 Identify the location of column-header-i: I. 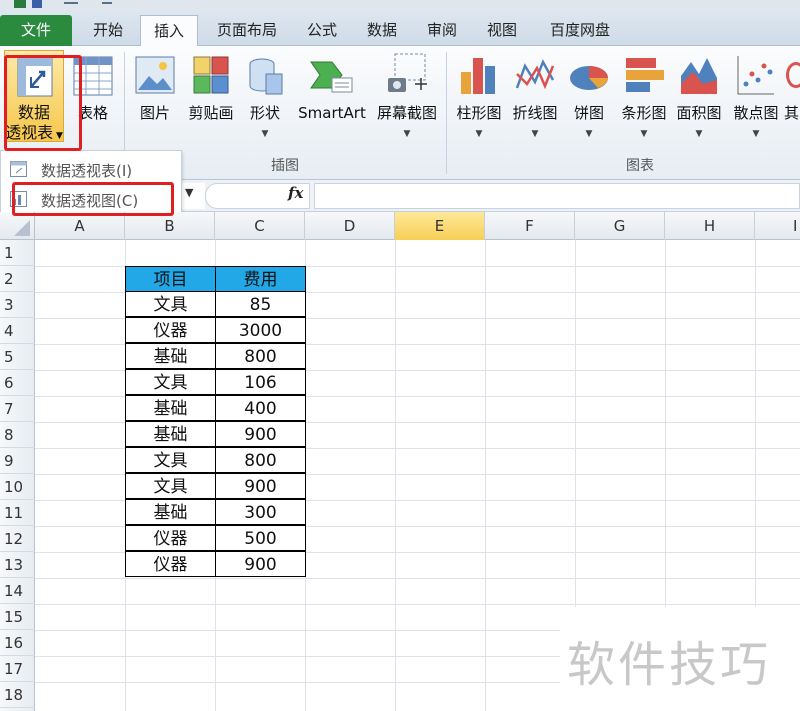
(777, 226).